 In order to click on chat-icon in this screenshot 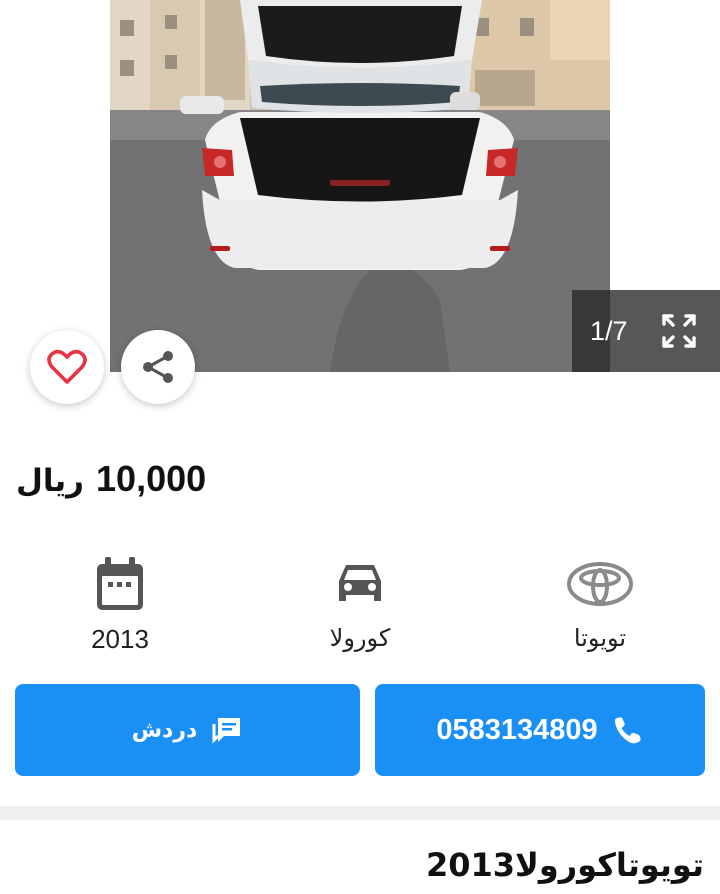, I will do `click(226, 731)`.